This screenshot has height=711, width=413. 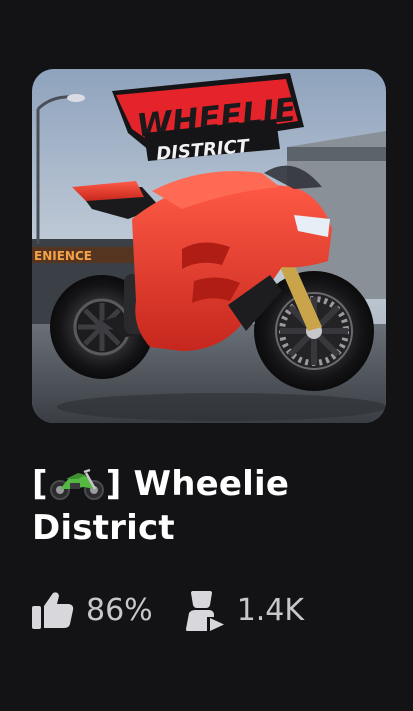 What do you see at coordinates (76, 484) in the screenshot?
I see `motorcycle-emoji-icon` at bounding box center [76, 484].